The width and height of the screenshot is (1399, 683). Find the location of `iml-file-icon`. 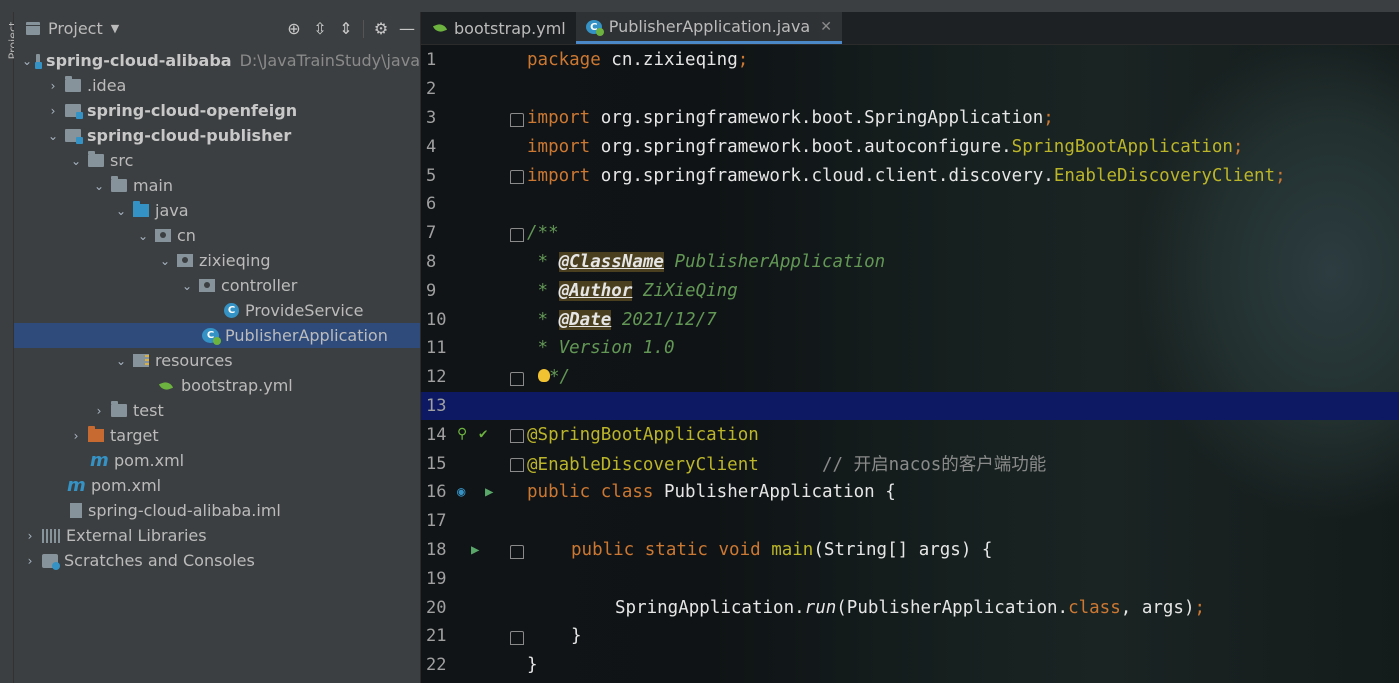

iml-file-icon is located at coordinates (76, 510).